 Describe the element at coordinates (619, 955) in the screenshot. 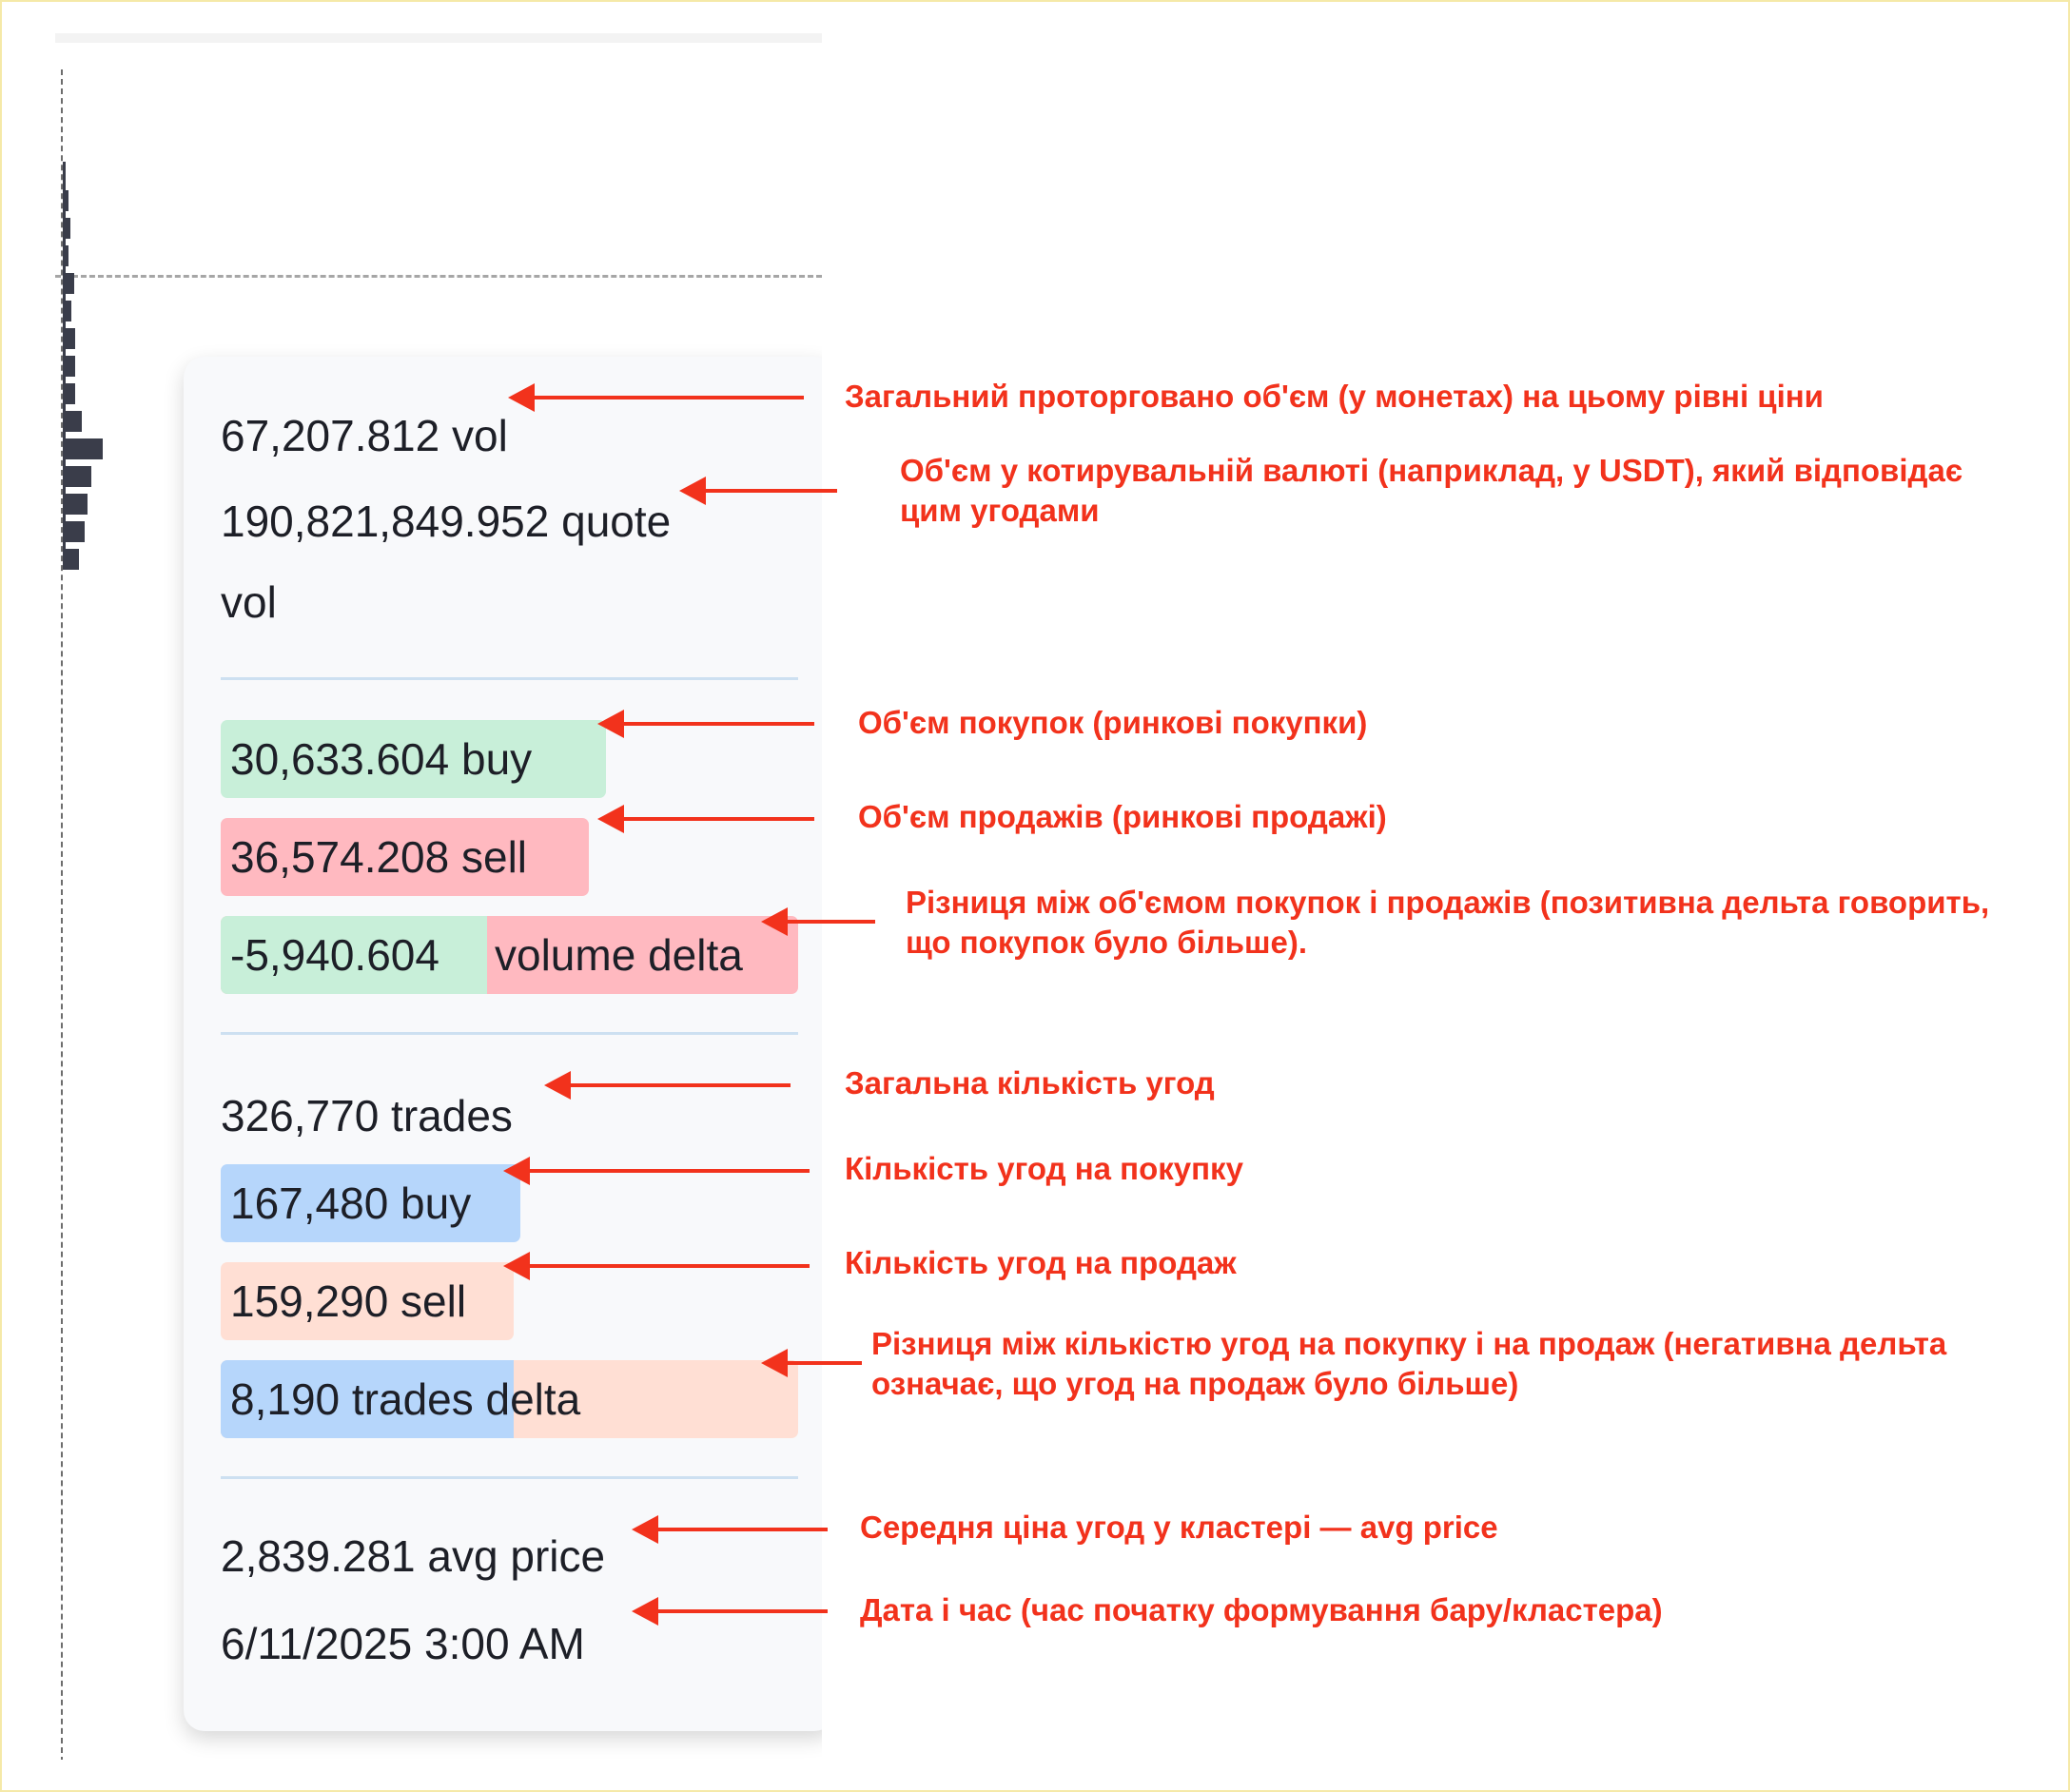

I see `volume-delta-label: volume delta` at that location.